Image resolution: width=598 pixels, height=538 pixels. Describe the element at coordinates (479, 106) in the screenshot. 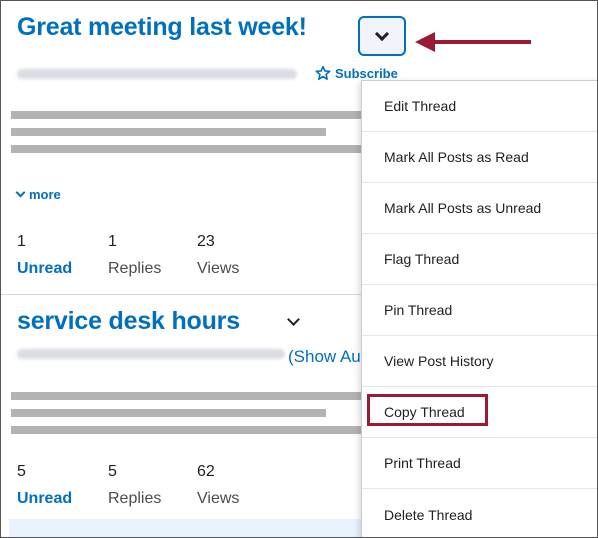

I see `menu-item-edit-thread: Edit Thread` at that location.